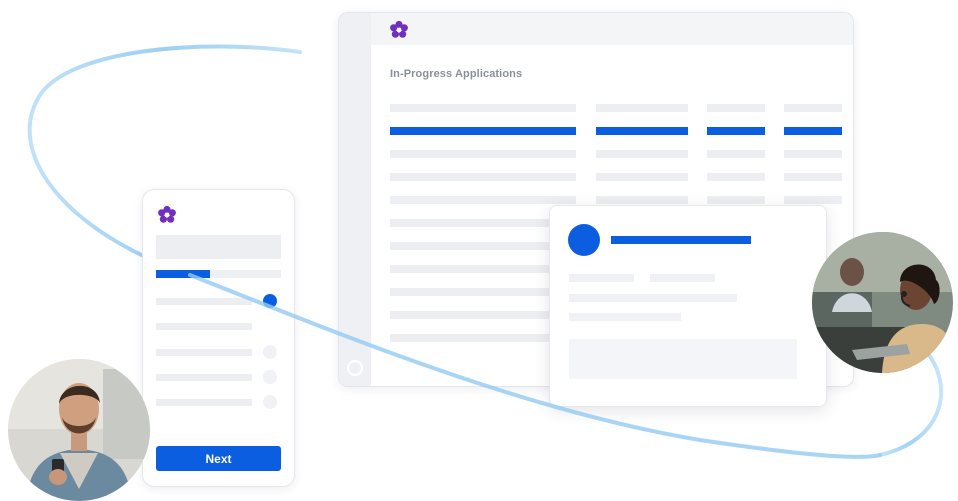 This screenshot has height=501, width=958. What do you see at coordinates (681, 240) in the screenshot?
I see `card-title-bar` at bounding box center [681, 240].